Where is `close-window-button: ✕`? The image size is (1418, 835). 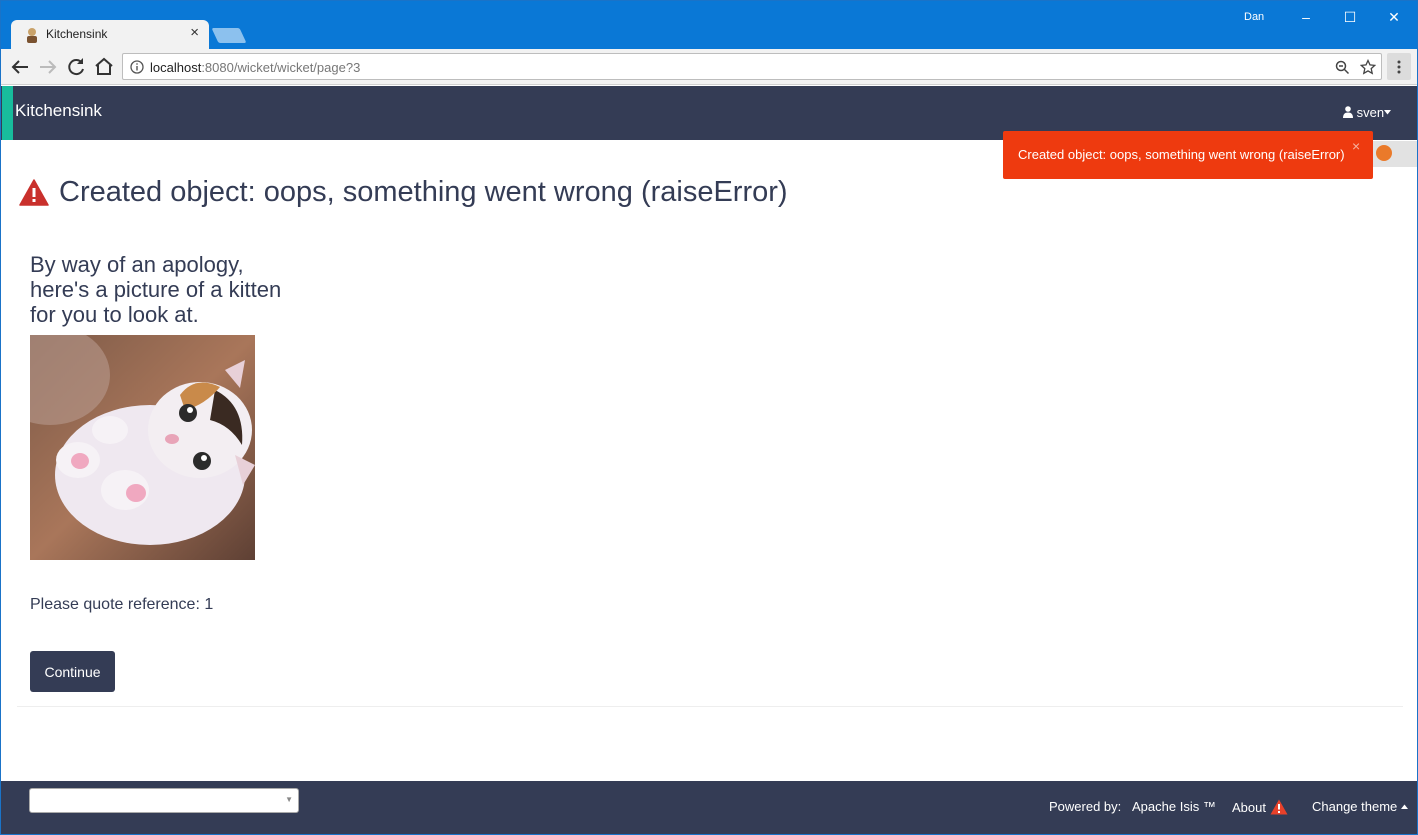
close-window-button: ✕ is located at coordinates (1394, 18).